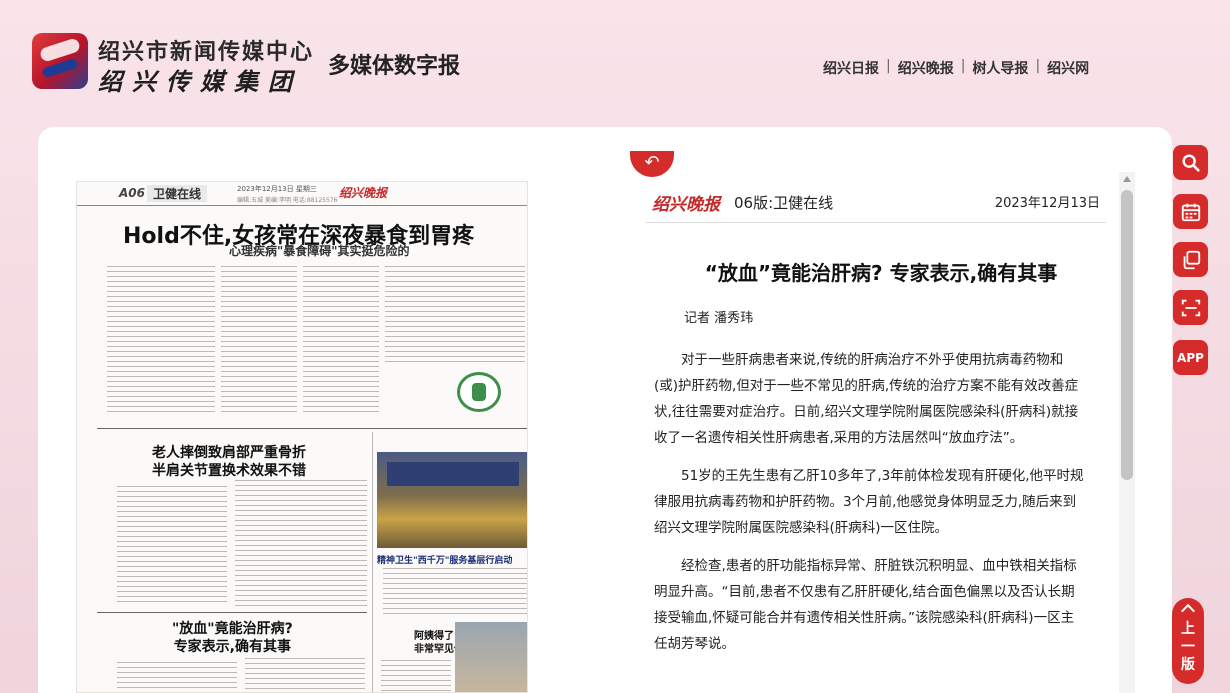  What do you see at coordinates (652, 162) in the screenshot?
I see `back-arrow-icon: ↶` at bounding box center [652, 162].